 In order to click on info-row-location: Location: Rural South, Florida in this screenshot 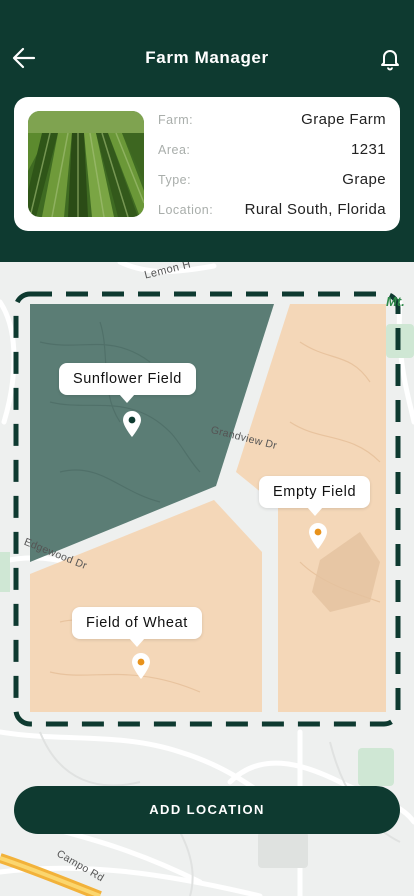, I will do `click(272, 211)`.